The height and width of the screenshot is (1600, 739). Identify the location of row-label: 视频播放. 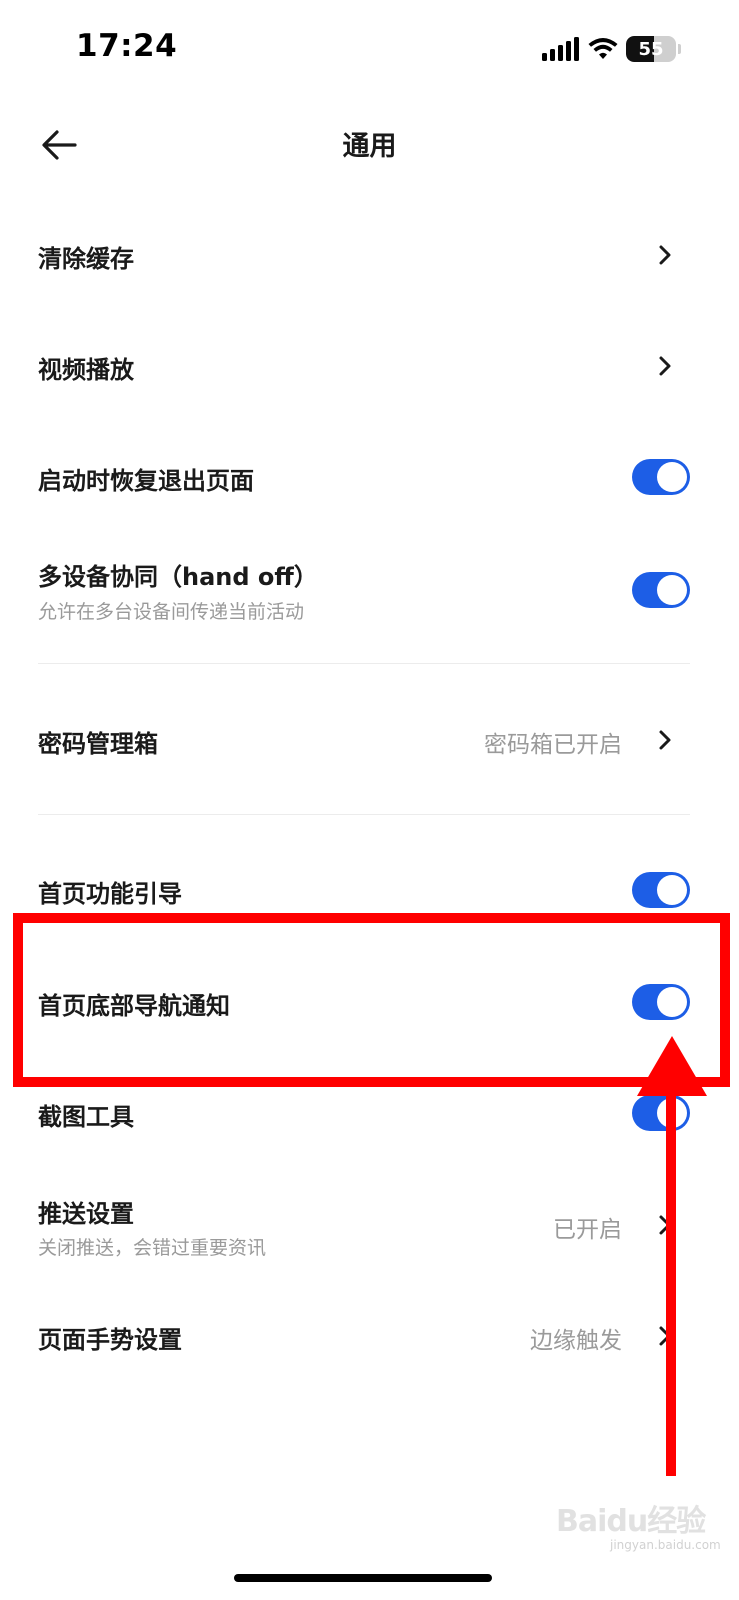
(86, 370).